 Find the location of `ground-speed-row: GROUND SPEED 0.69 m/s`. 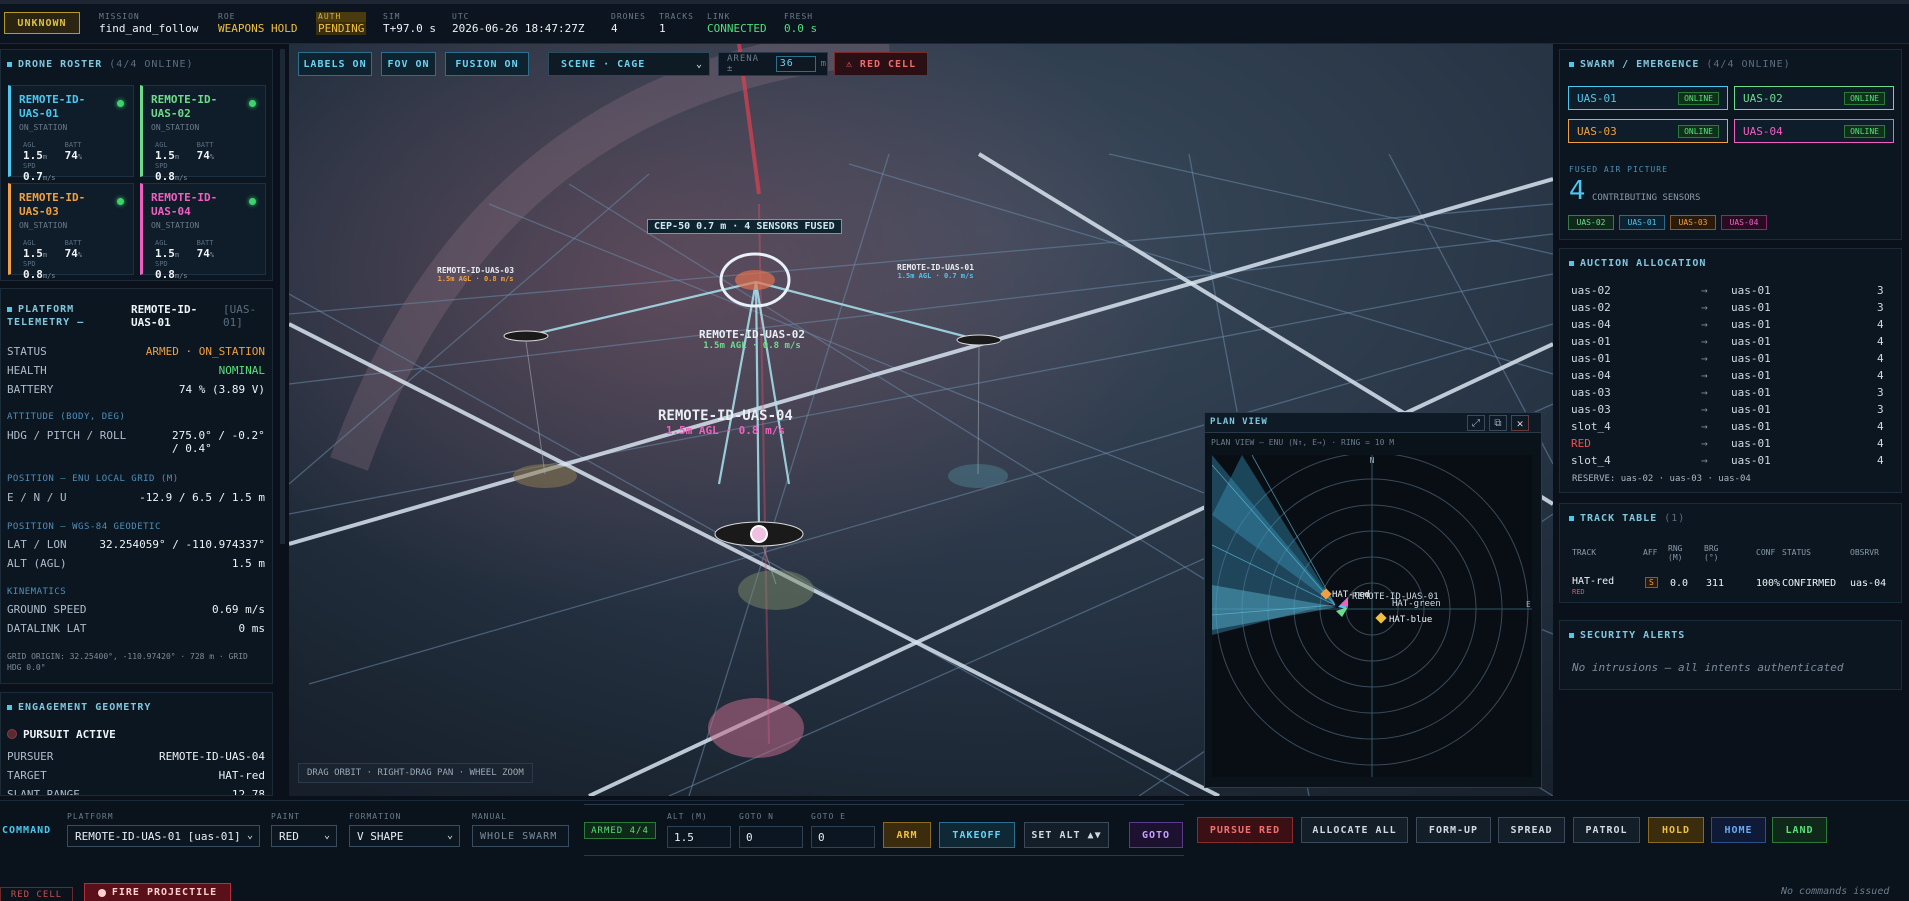

ground-speed-row: GROUND SPEED 0.69 m/s is located at coordinates (136, 609).